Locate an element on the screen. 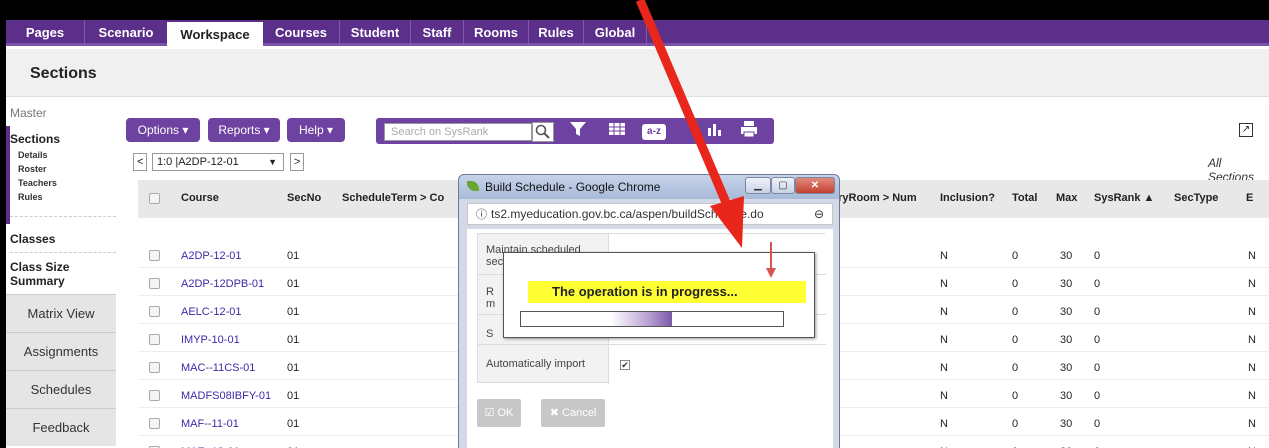 This screenshot has height=448, width=1269. sidebar-item-feedback: Feedback is located at coordinates (61, 427).